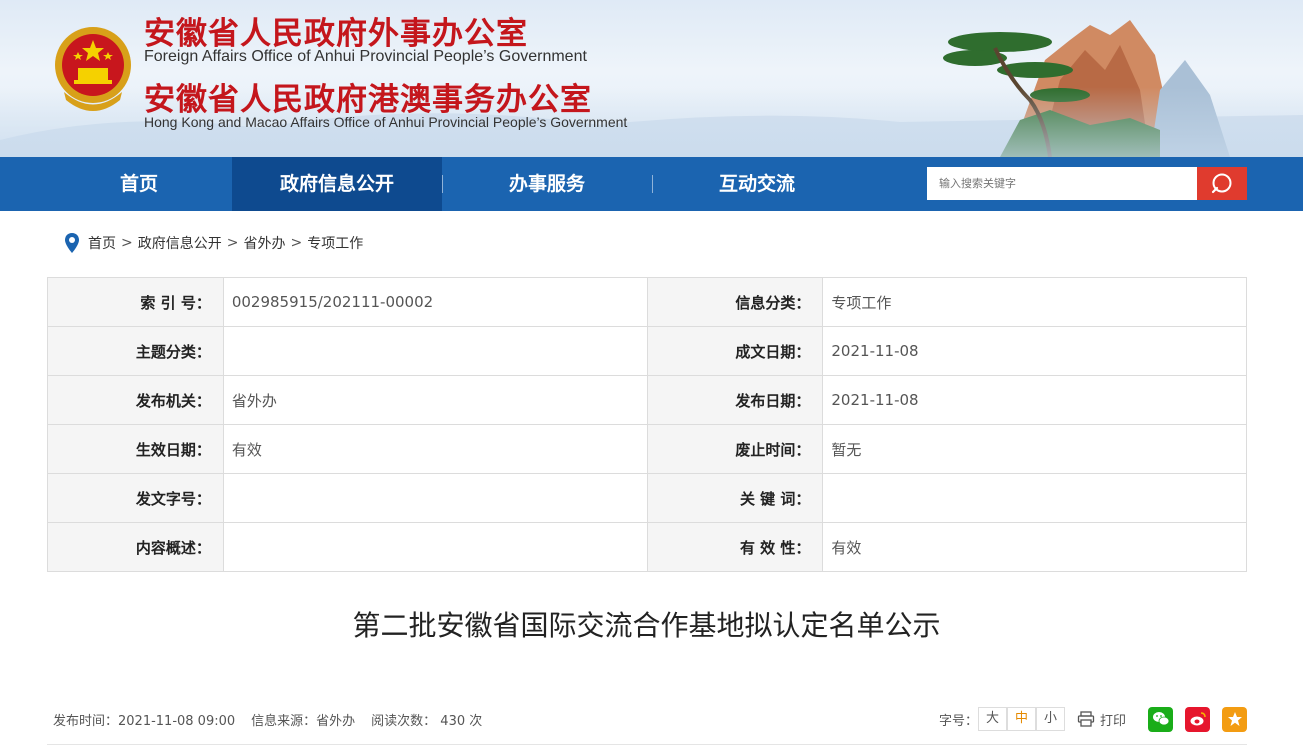 This screenshot has width=1303, height=747. I want to click on wechat-icon, so click(1160, 719).